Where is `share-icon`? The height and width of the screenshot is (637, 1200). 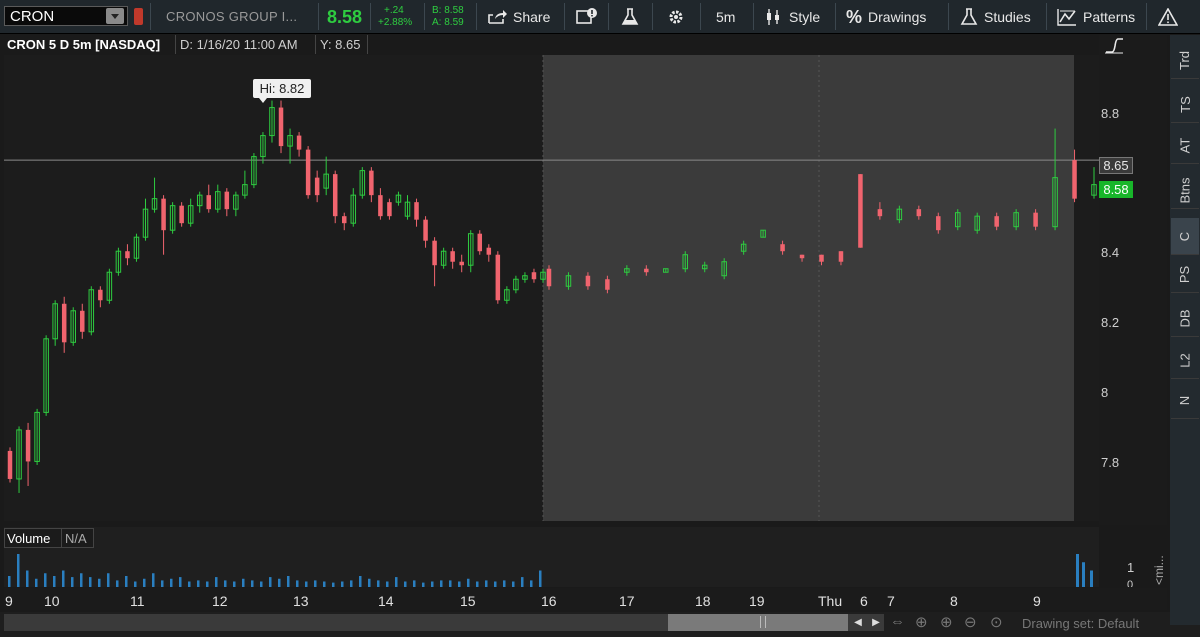 share-icon is located at coordinates (497, 17).